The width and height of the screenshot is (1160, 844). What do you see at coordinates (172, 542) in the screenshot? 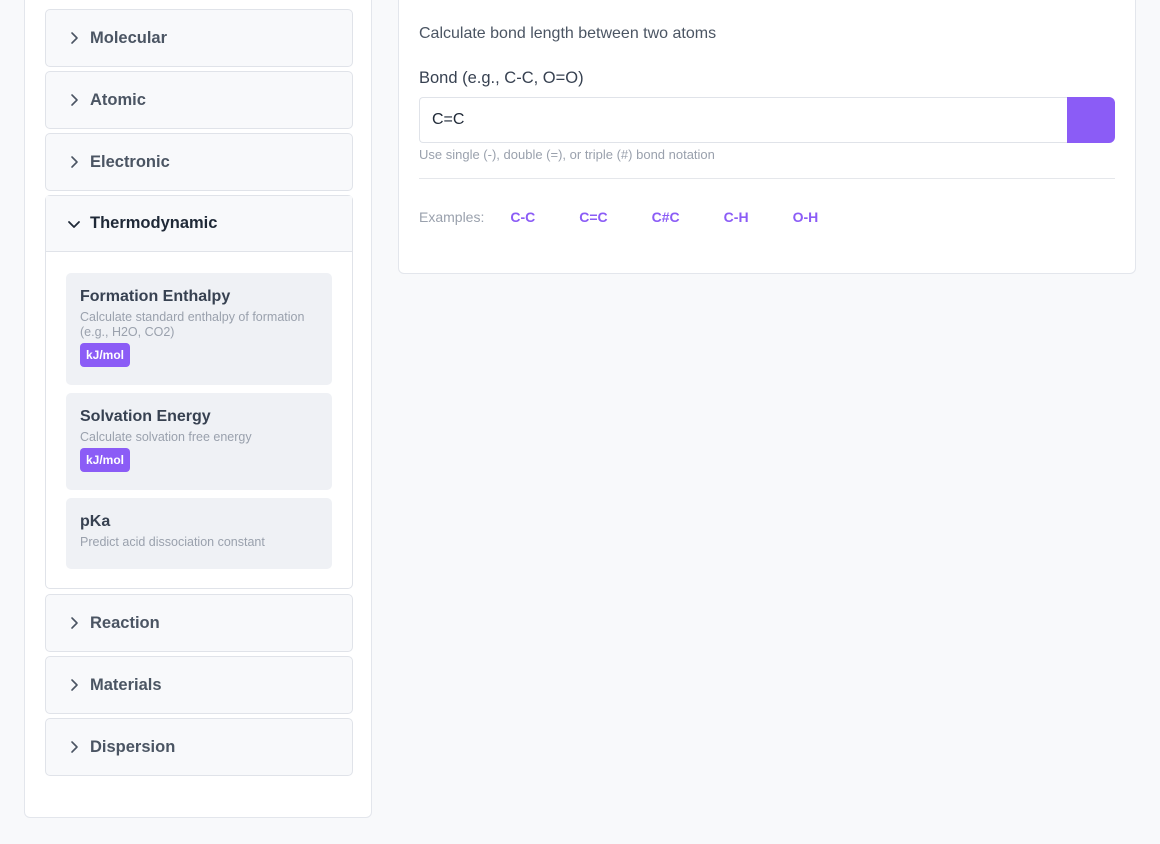
I see `item-description: Predict acid dissociation constant` at bounding box center [172, 542].